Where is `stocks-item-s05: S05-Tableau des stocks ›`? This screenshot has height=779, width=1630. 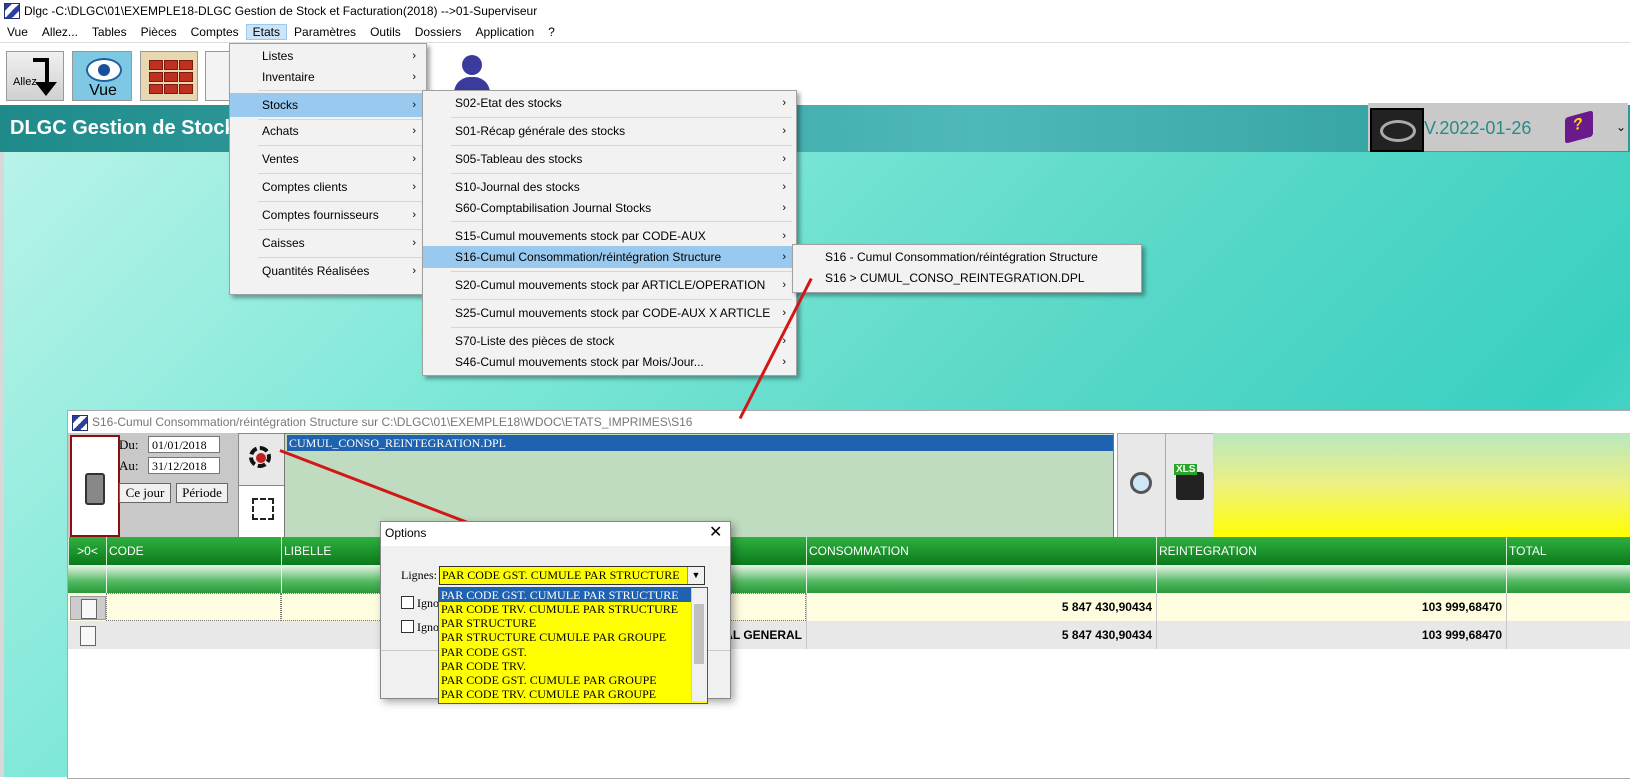
stocks-item-s05: S05-Tableau des stocks › is located at coordinates (609, 159).